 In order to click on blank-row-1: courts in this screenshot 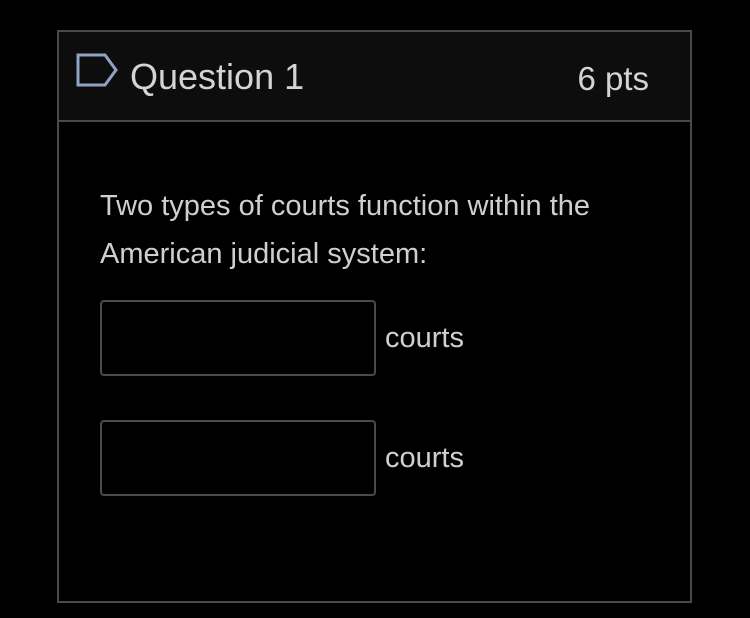, I will do `click(282, 338)`.